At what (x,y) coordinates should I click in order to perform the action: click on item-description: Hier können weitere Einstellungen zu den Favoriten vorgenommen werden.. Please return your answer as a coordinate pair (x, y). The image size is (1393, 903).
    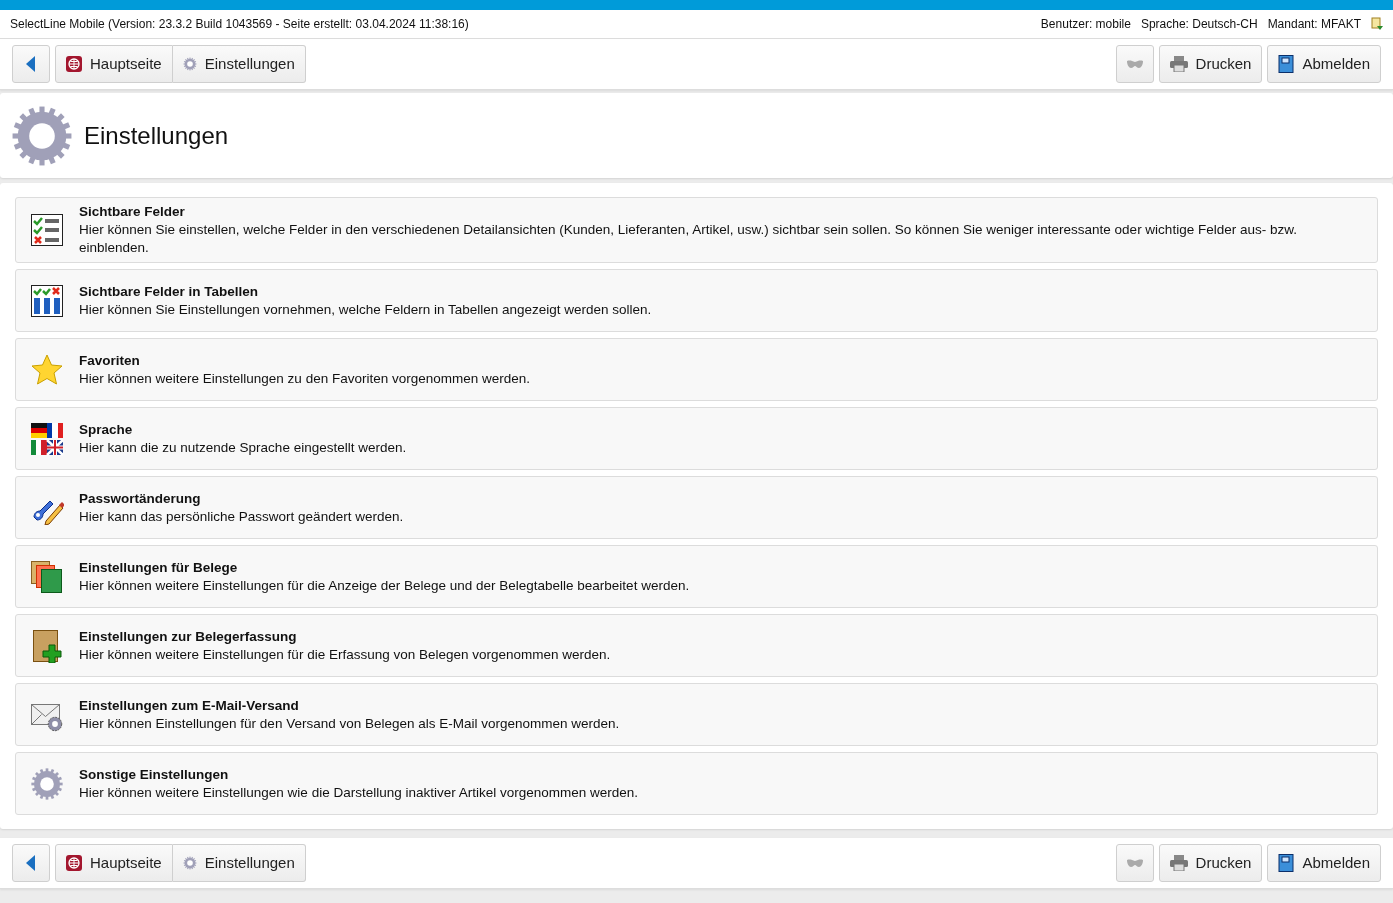
    Looking at the image, I should click on (304, 378).